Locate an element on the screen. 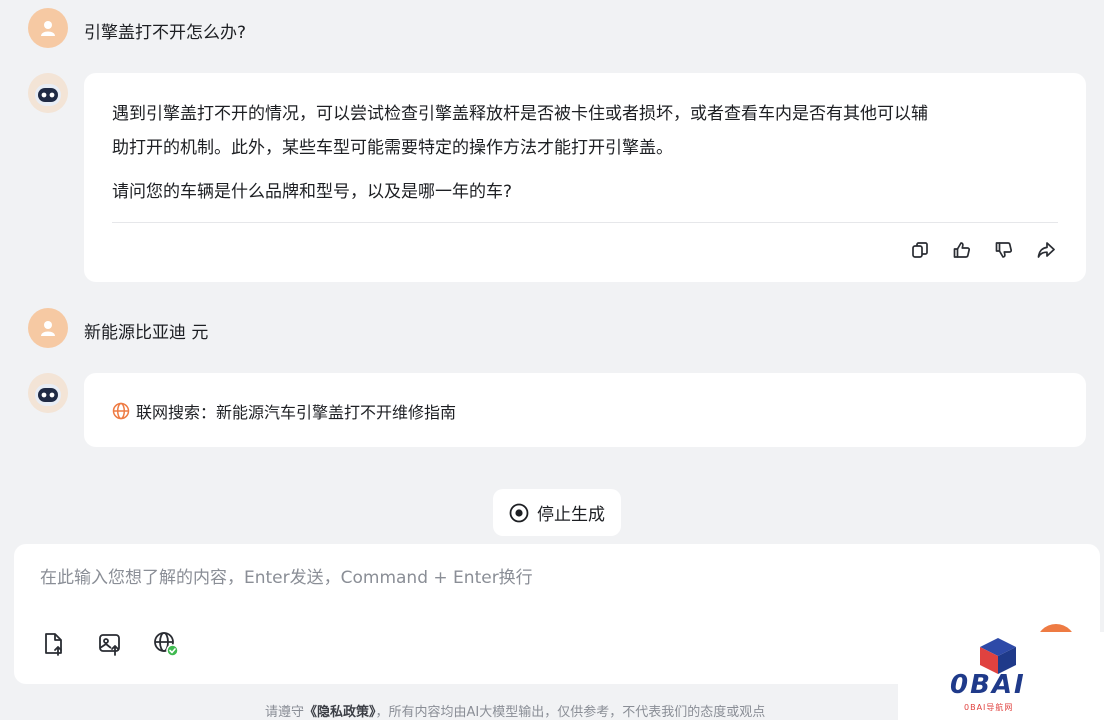 The image size is (1104, 720). answer-actions is located at coordinates (983, 250).